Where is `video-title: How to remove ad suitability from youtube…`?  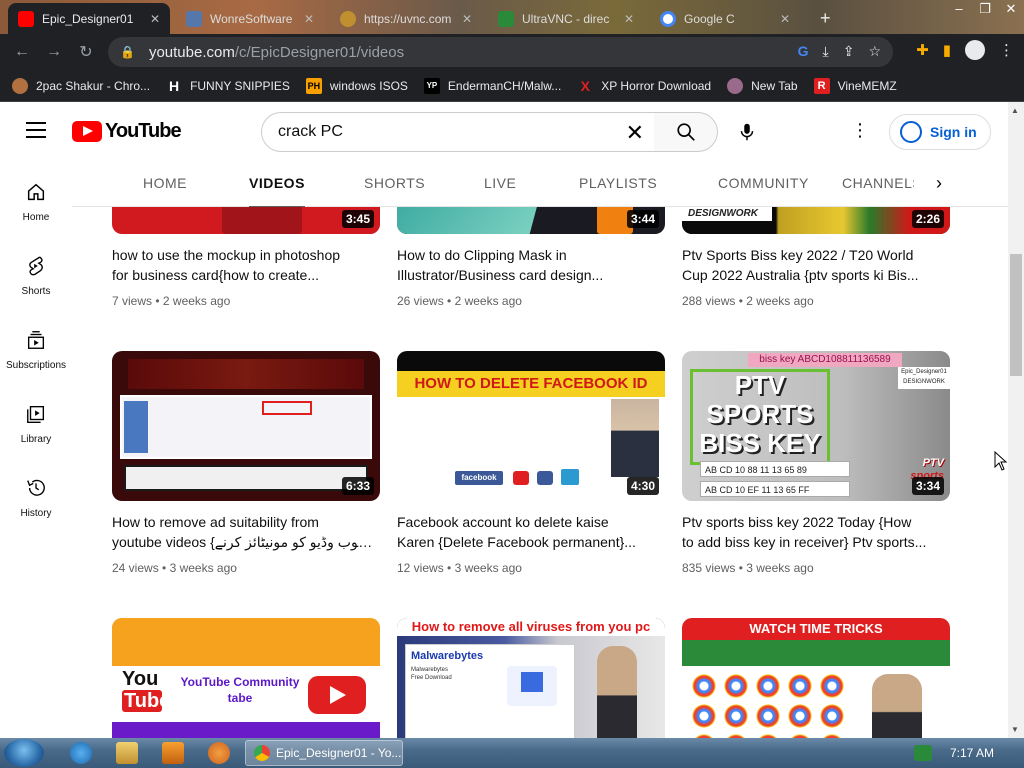
video-title: How to remove ad suitability from youtube… is located at coordinates (243, 532).